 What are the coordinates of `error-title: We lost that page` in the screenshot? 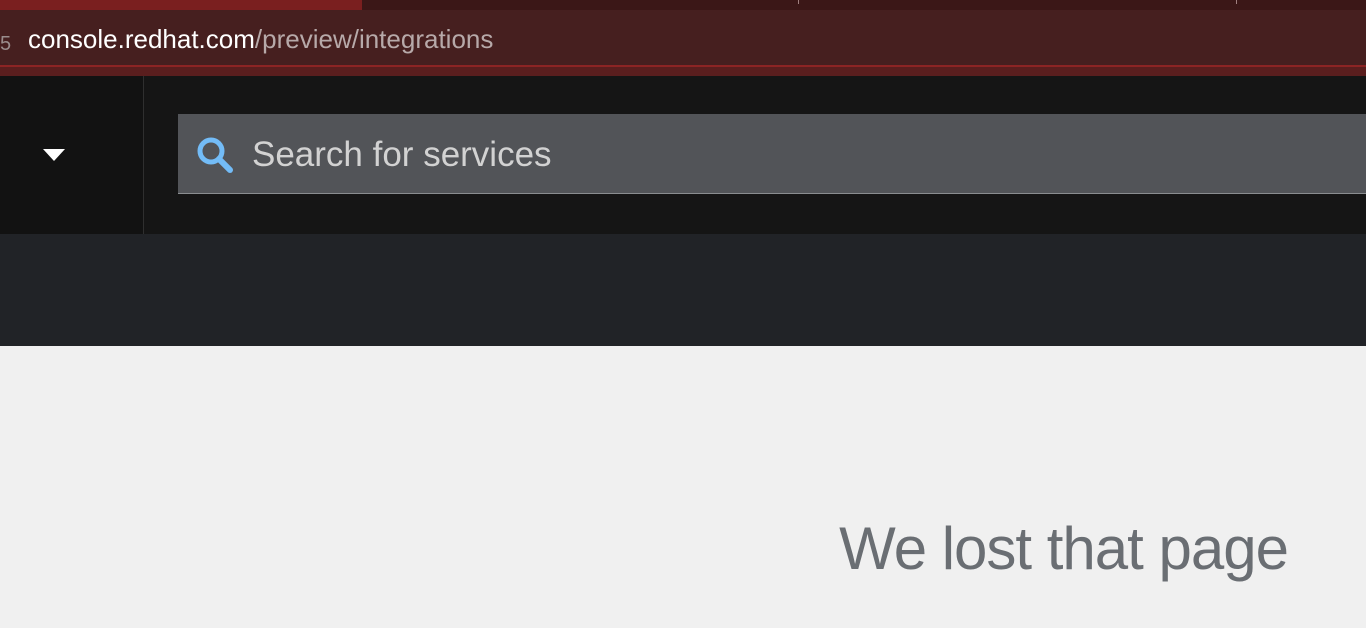 It's located at (1064, 548).